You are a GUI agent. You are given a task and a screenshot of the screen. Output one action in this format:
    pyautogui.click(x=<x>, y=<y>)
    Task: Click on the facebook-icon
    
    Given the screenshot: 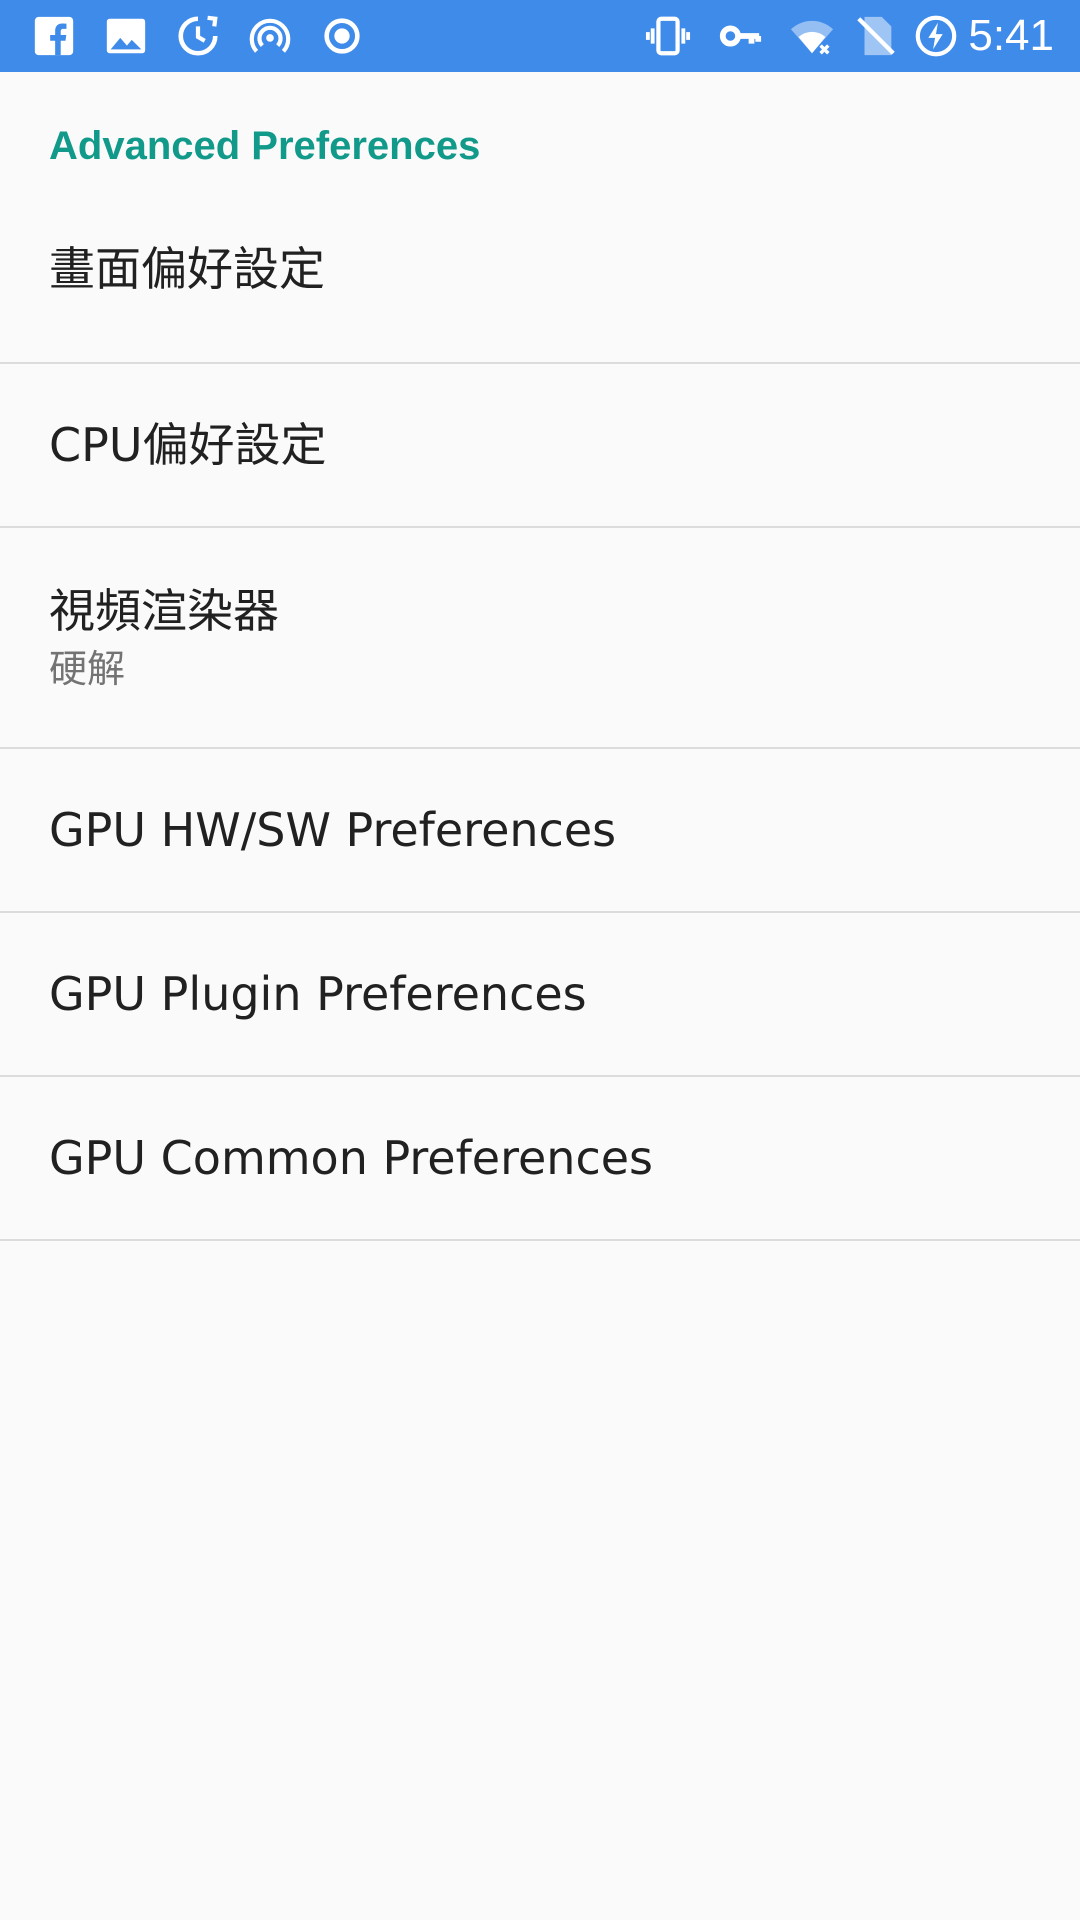 What is the action you would take?
    pyautogui.click(x=54, y=36)
    